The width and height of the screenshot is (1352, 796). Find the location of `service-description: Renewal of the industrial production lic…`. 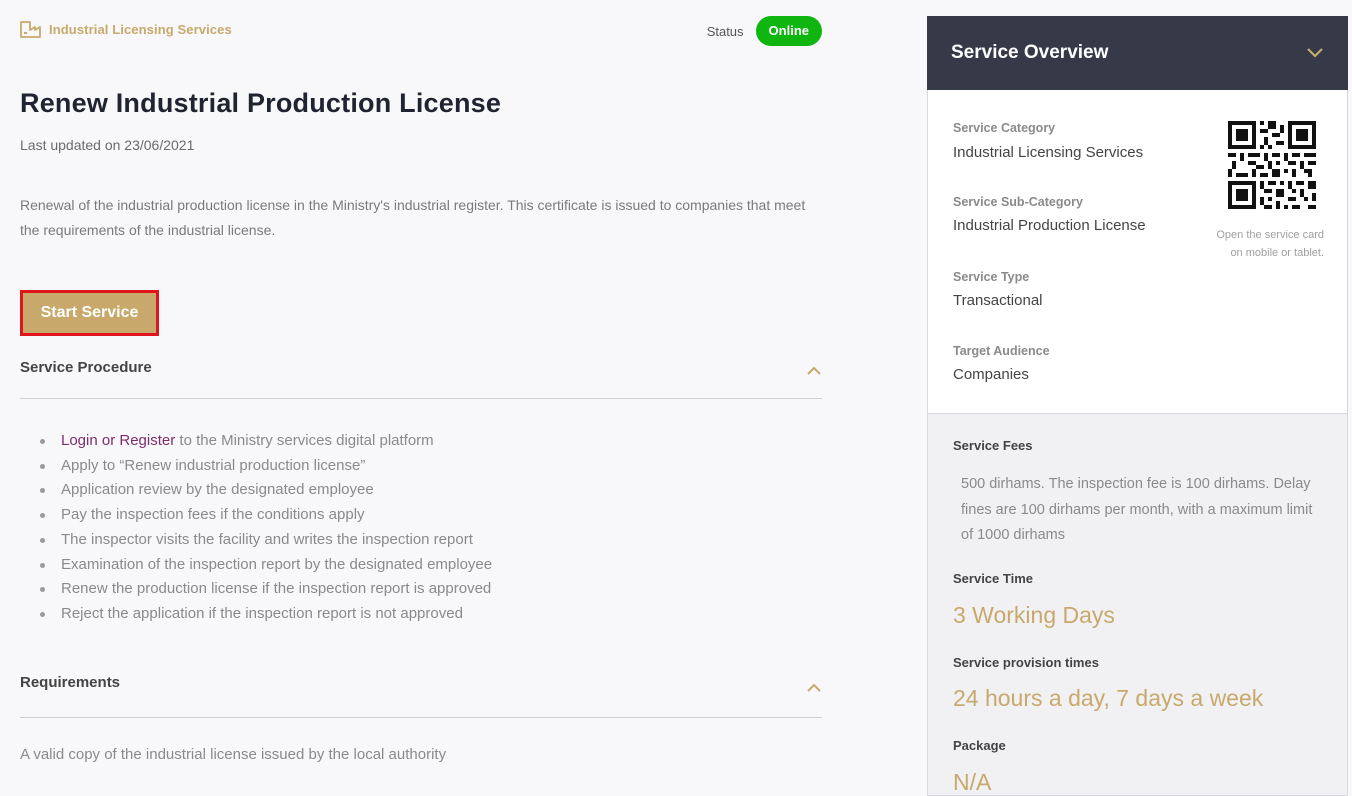

service-description: Renewal of the industrial production lic… is located at coordinates (413, 217).